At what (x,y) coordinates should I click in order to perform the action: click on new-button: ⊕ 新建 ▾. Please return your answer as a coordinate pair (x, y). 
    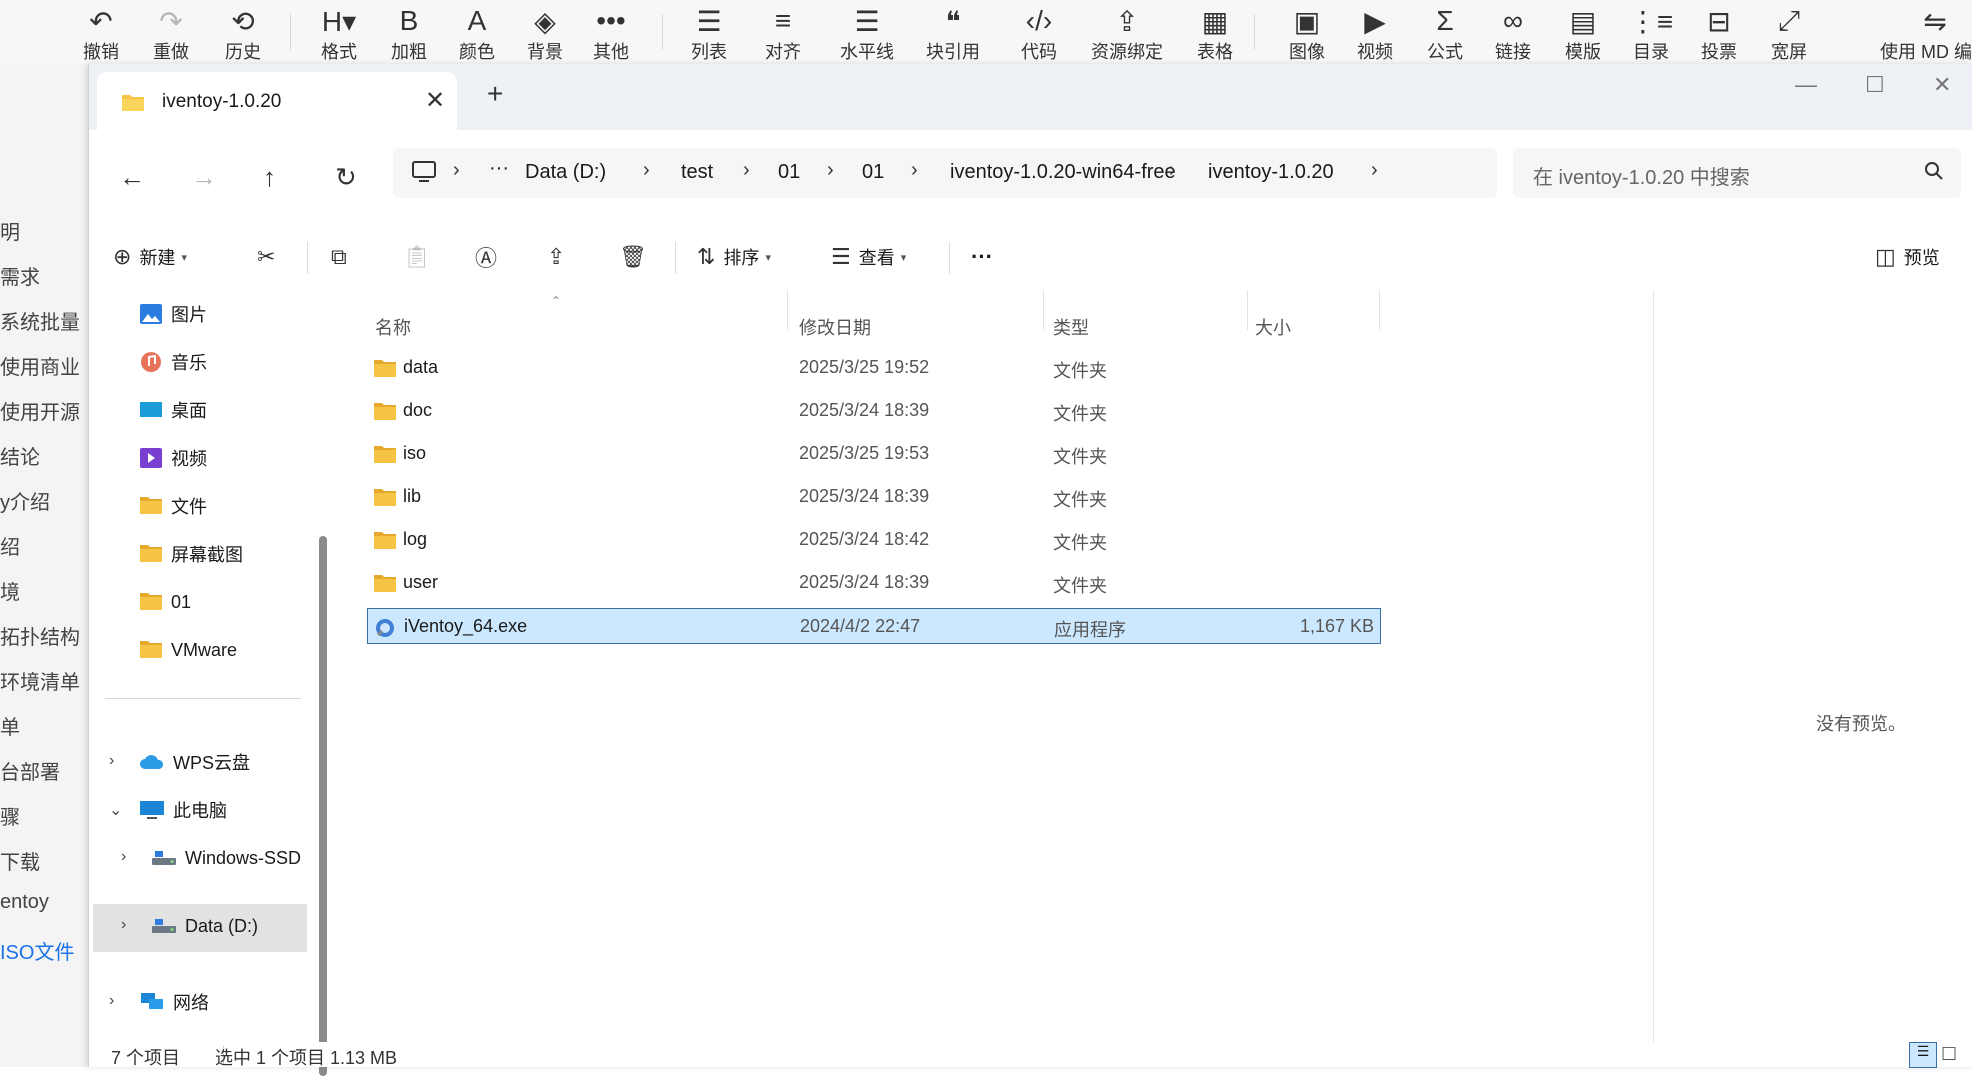
    Looking at the image, I should click on (150, 257).